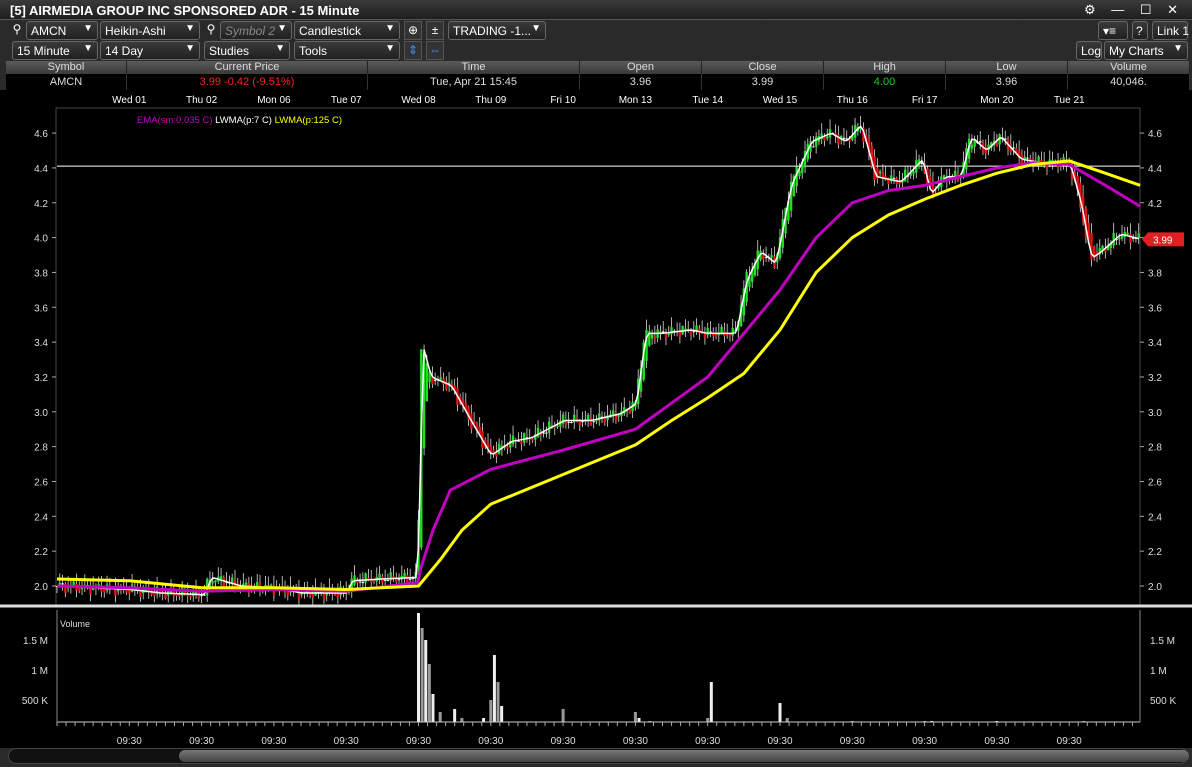  I want to click on date-label: Fri 17, so click(925, 100).